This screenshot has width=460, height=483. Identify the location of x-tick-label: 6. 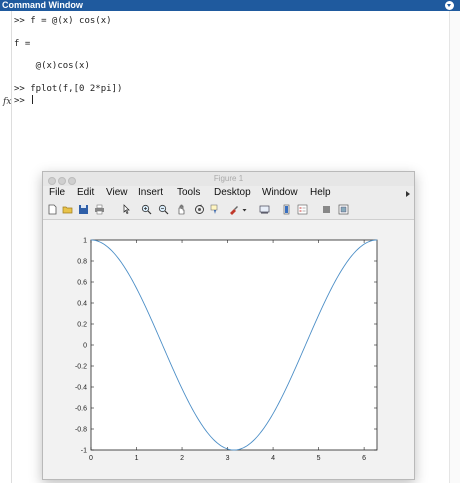
(364, 458).